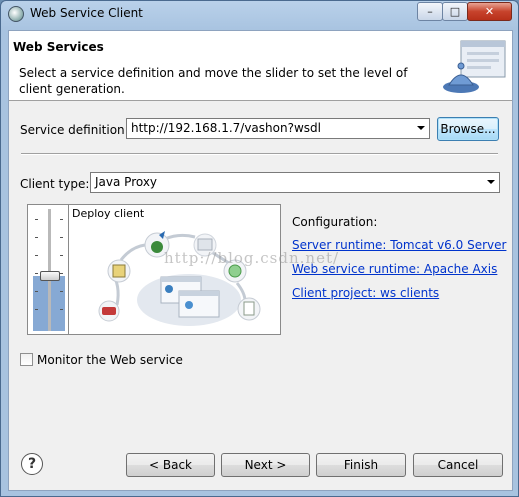 This screenshot has height=497, width=519. I want to click on finish-button: Finish, so click(361, 465).